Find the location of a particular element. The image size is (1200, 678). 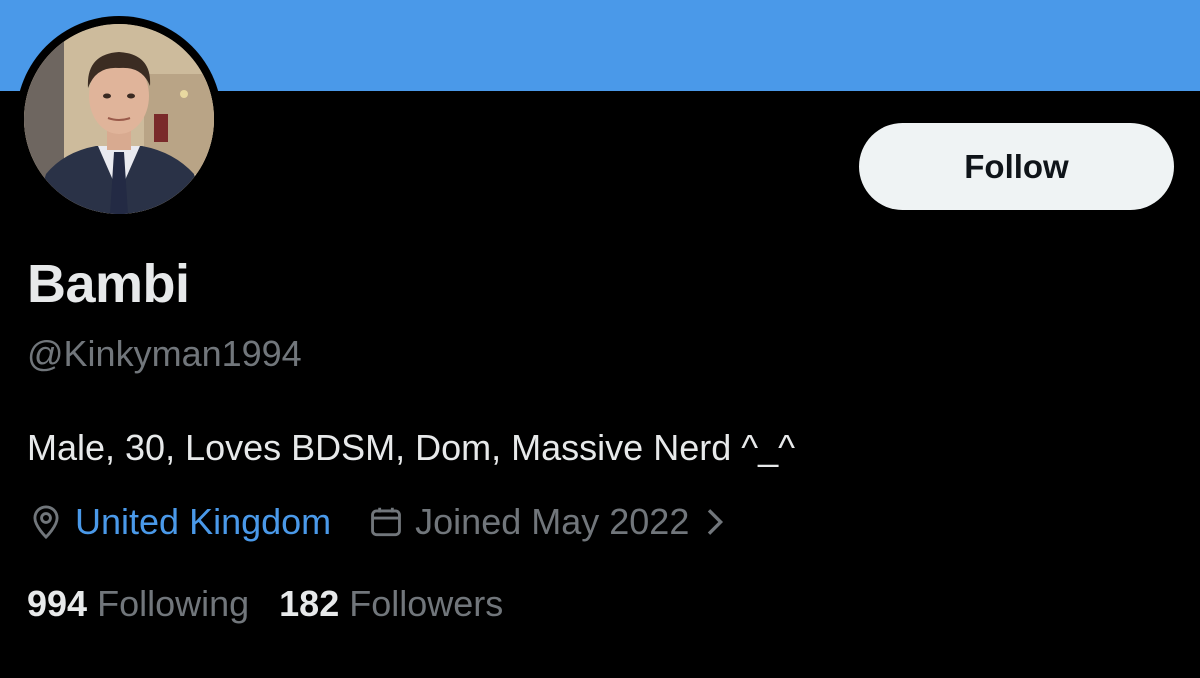

following-link: 994 Following is located at coordinates (138, 604).